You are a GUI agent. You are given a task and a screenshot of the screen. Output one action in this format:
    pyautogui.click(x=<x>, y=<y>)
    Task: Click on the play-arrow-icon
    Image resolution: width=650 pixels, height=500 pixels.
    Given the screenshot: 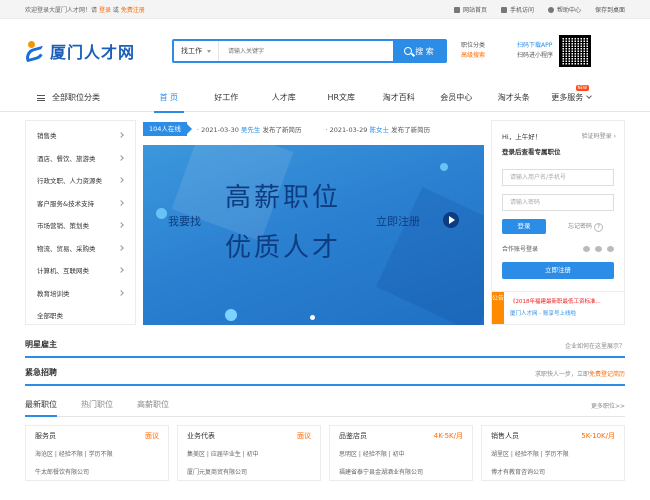 What is the action you would take?
    pyautogui.click(x=451, y=220)
    